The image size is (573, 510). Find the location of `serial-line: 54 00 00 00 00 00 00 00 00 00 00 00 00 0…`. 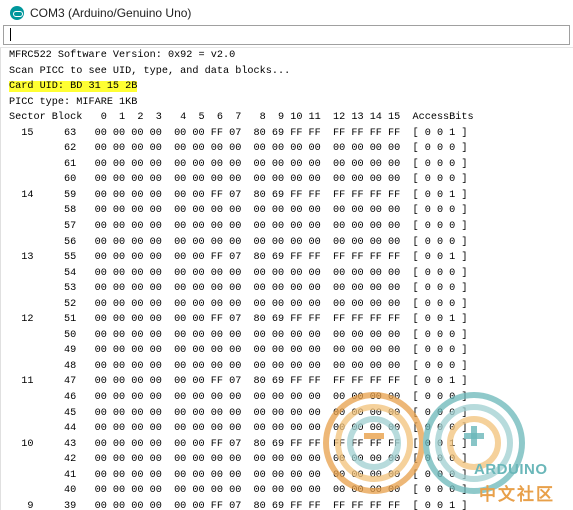

serial-line: 54 00 00 00 00 00 00 00 00 00 00 00 00 0… is located at coordinates (238, 273).